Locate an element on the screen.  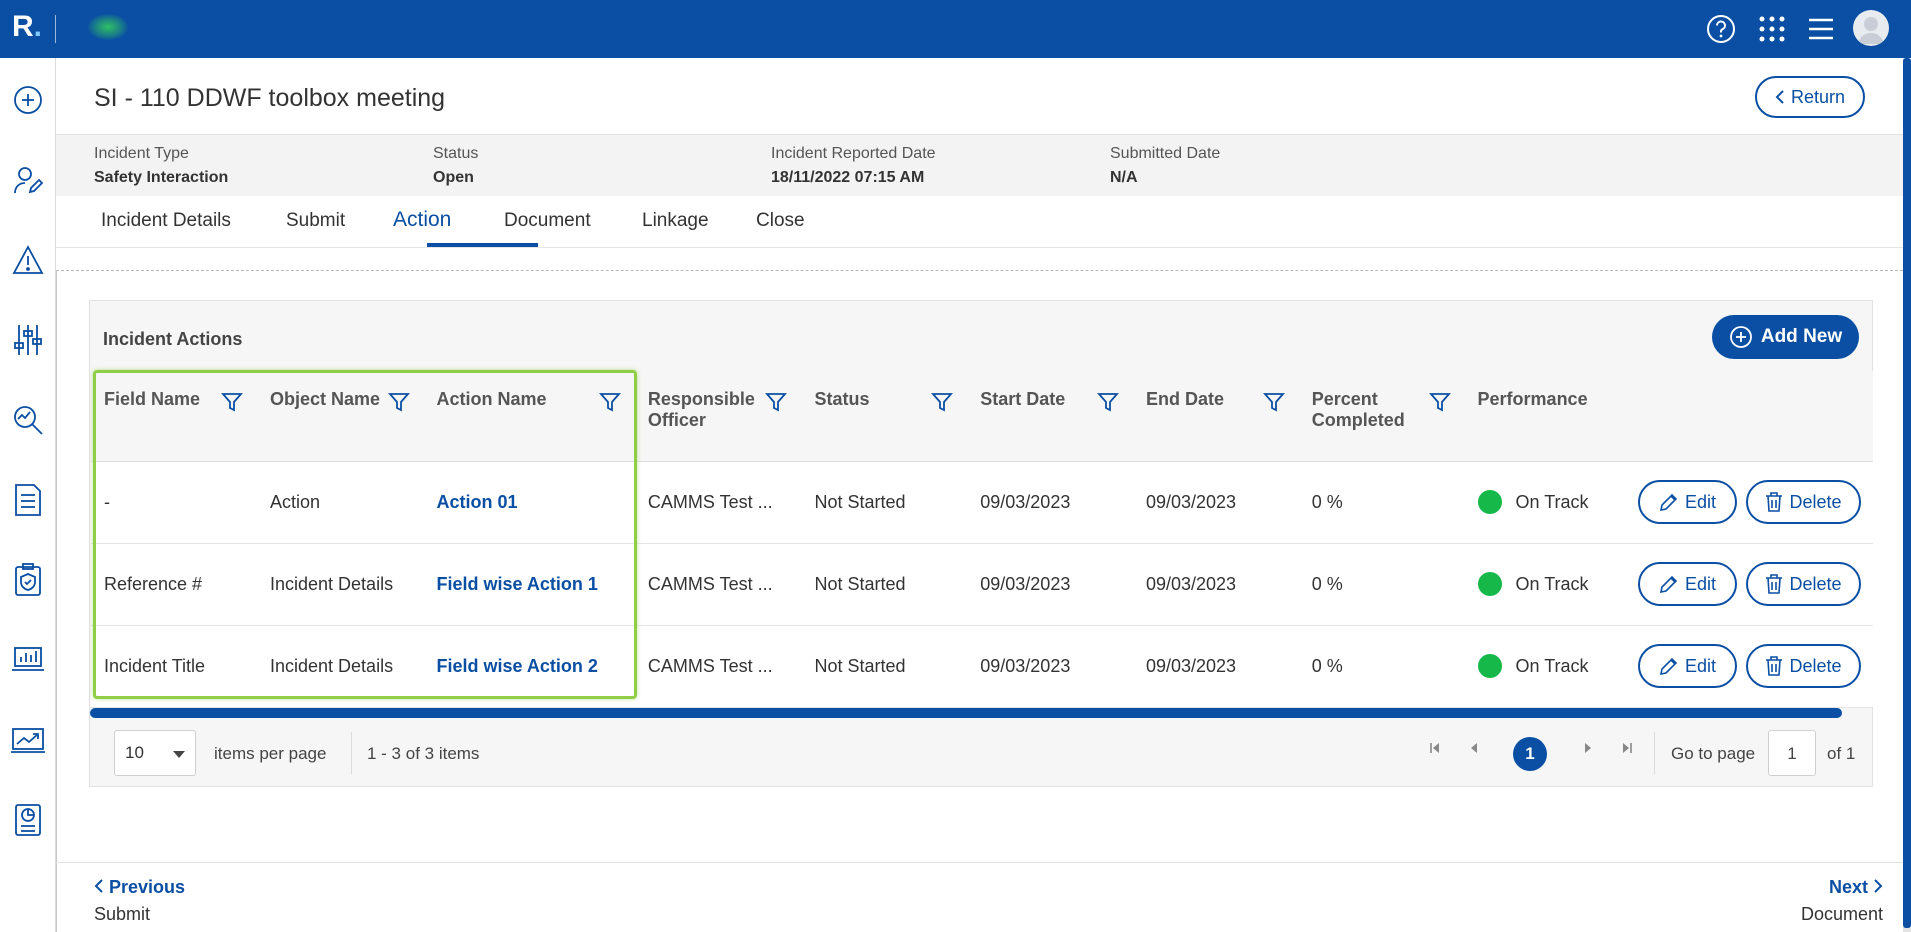
return-button: Return is located at coordinates (1810, 97).